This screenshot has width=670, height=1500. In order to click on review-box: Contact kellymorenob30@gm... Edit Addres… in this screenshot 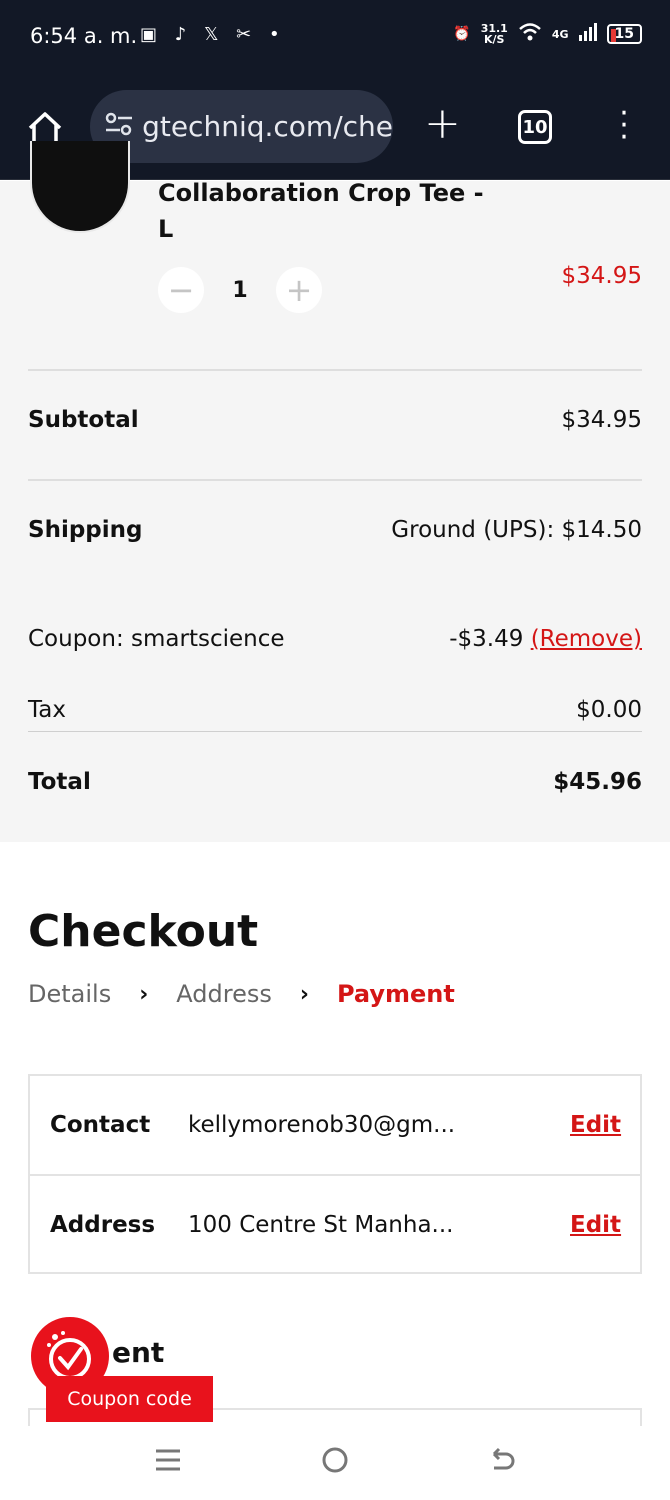, I will do `click(335, 1174)`.